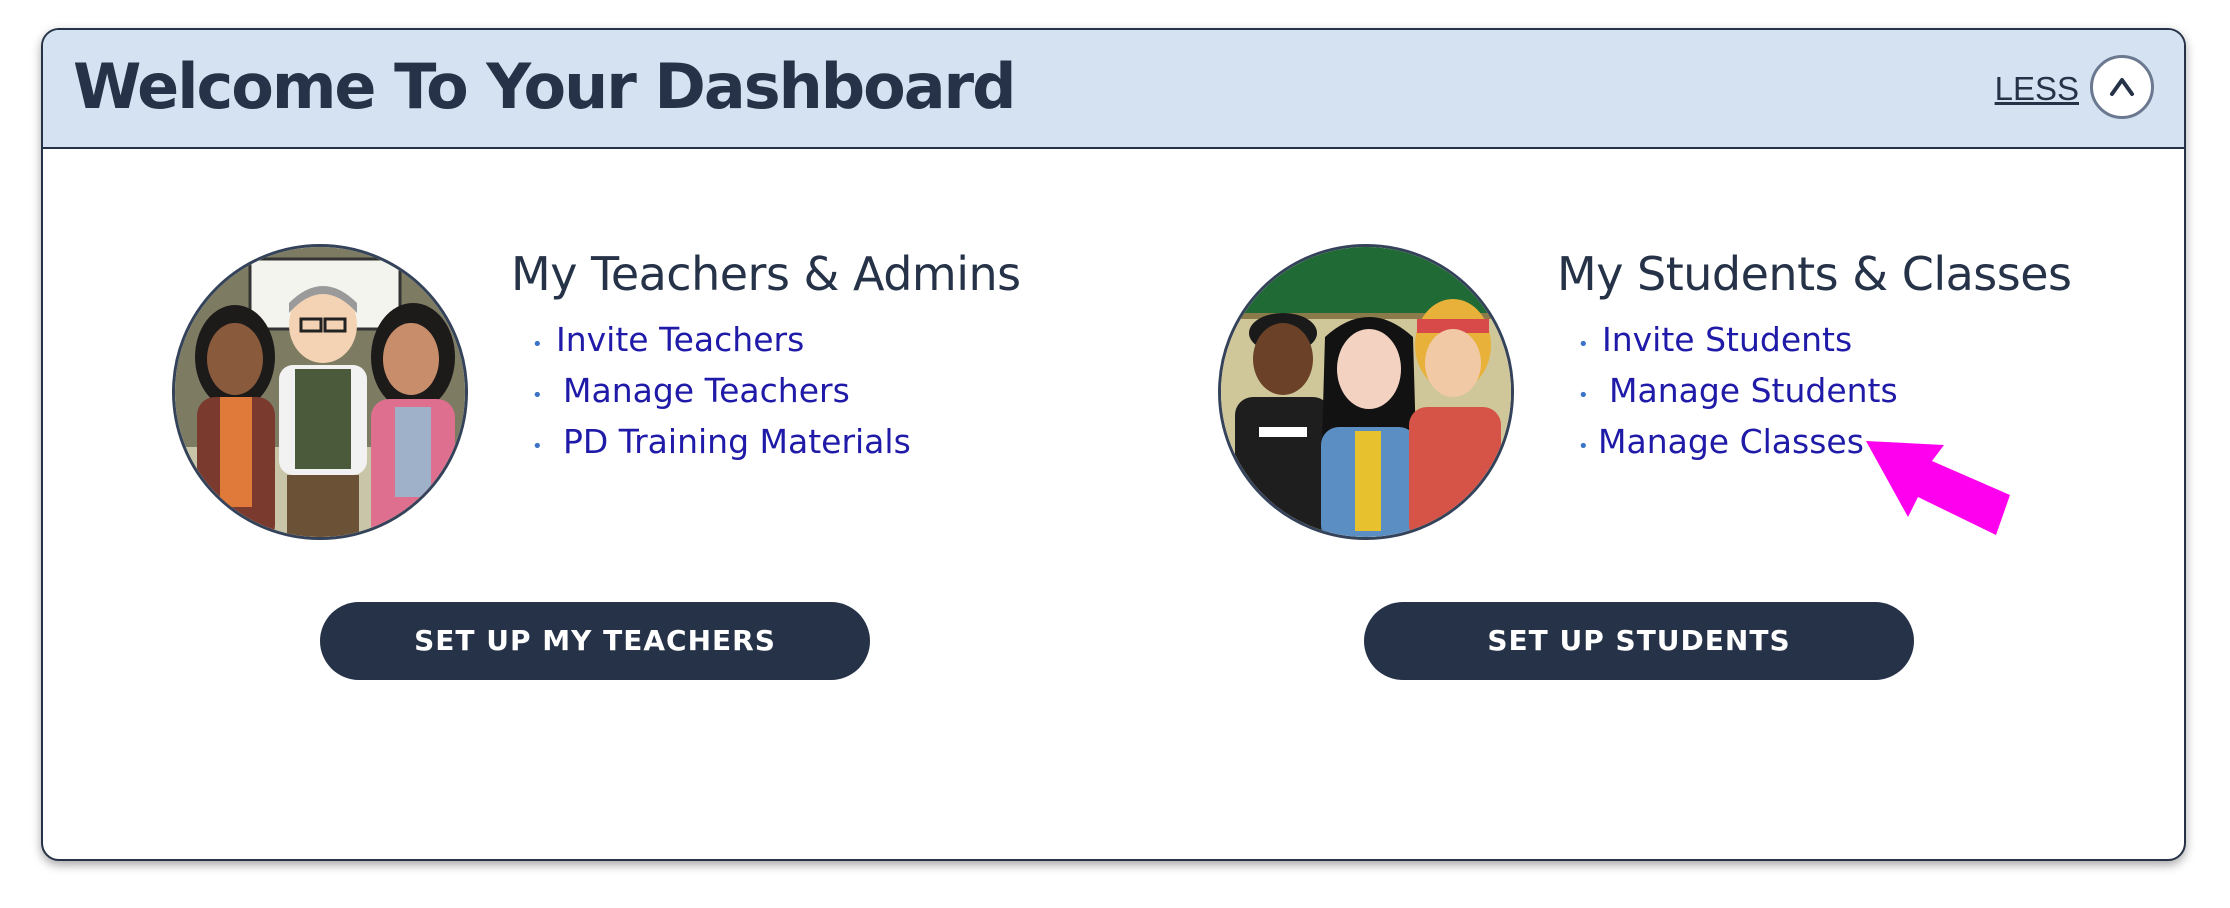 The height and width of the screenshot is (908, 2230). What do you see at coordinates (737, 441) in the screenshot?
I see `pd-training-materials-link: PD Training Materials` at bounding box center [737, 441].